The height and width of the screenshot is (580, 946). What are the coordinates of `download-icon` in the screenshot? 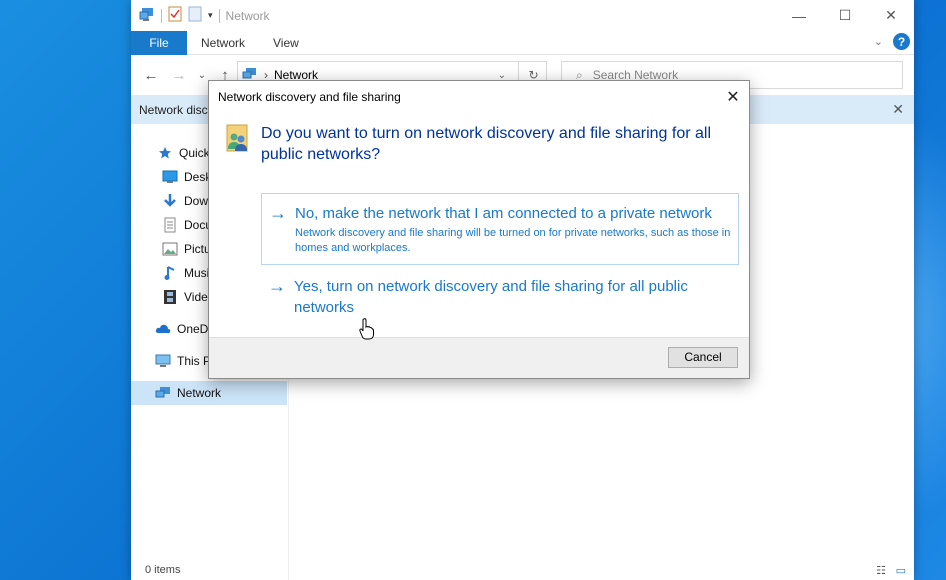 It's located at (170, 201).